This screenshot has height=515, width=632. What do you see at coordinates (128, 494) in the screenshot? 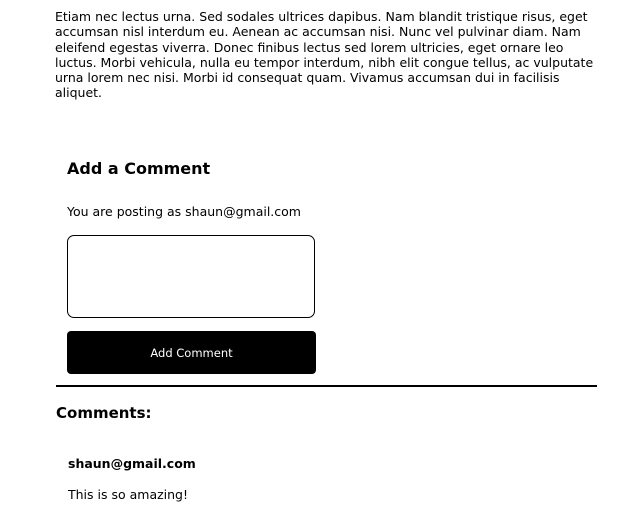
I see `comment-body: This is so amazing!` at bounding box center [128, 494].